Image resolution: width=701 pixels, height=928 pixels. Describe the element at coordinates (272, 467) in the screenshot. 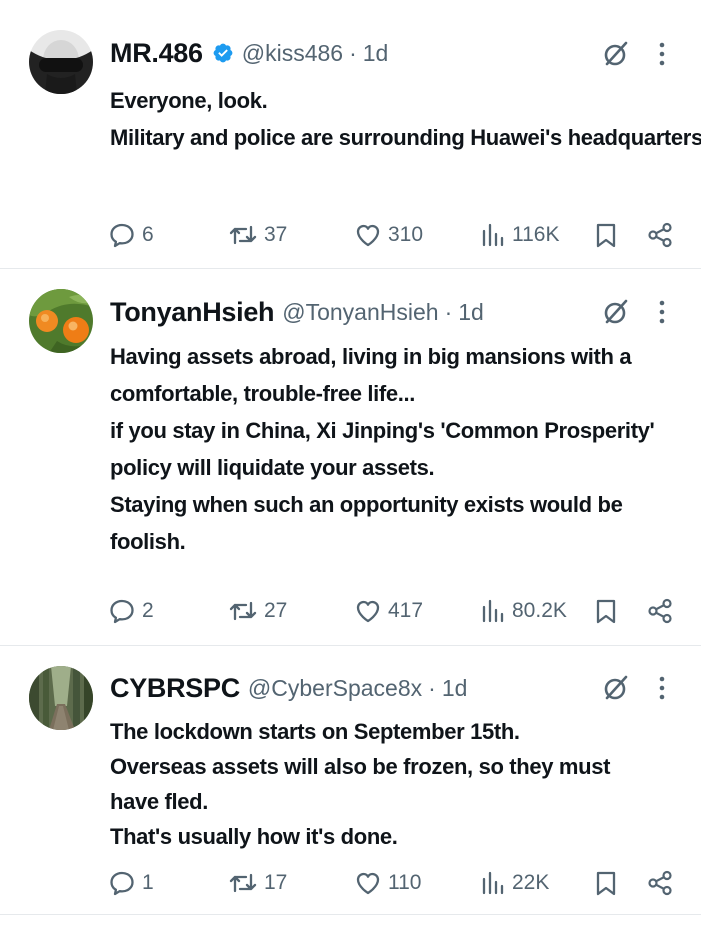

I see `tweet-text-line: policy will liquidate your assets.` at that location.